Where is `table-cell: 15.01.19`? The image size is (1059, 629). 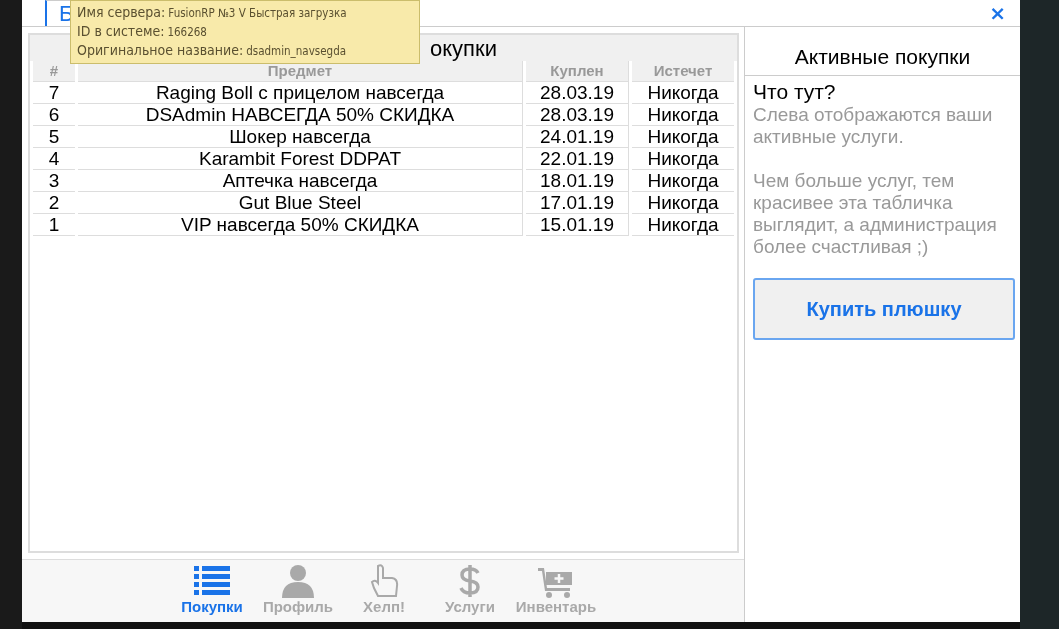 table-cell: 15.01.19 is located at coordinates (577, 225).